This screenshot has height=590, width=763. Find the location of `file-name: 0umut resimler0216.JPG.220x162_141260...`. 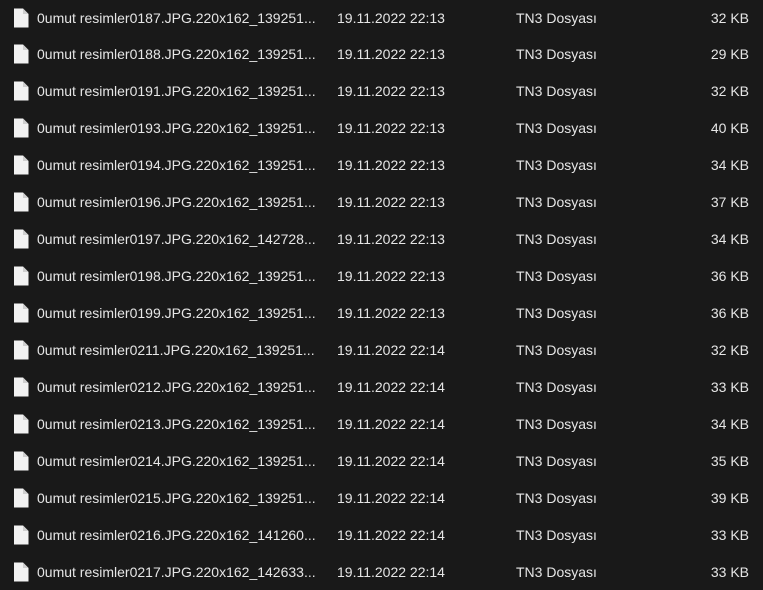

file-name: 0umut resimler0216.JPG.220x162_141260... is located at coordinates (176, 534).